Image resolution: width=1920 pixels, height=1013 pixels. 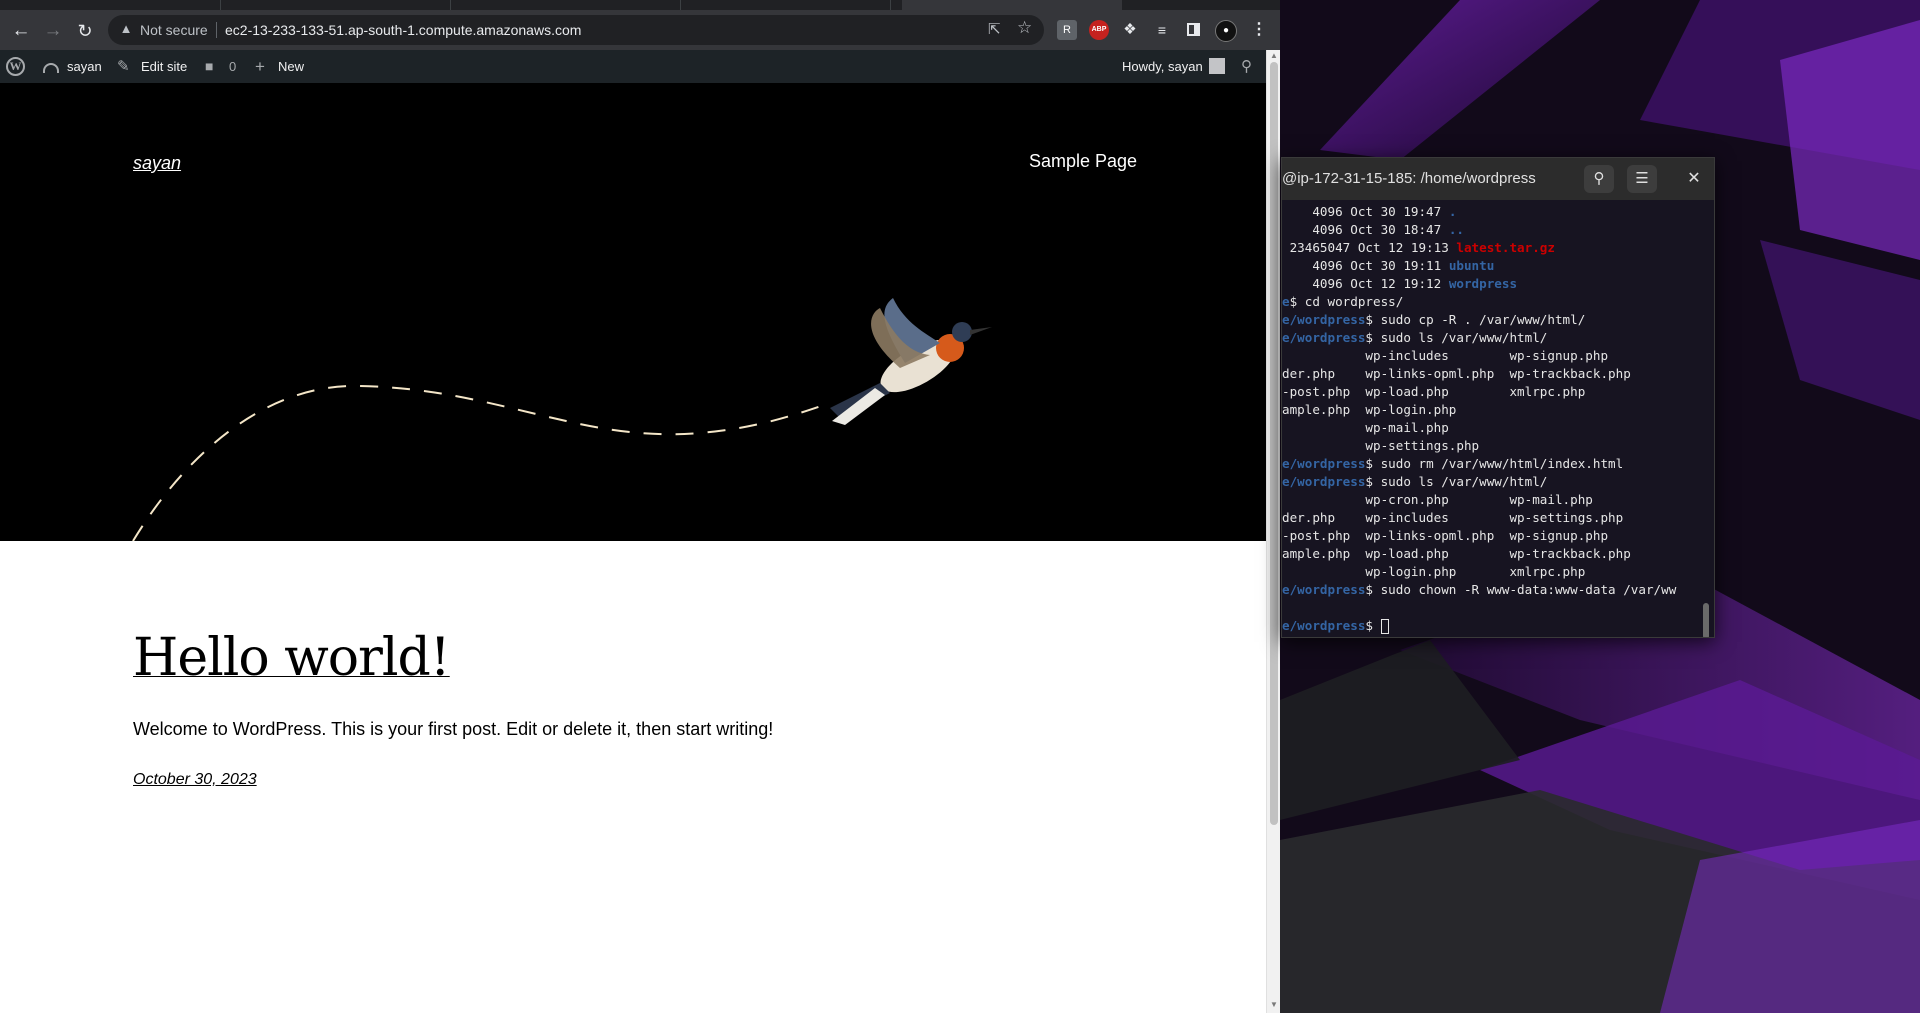 What do you see at coordinates (51, 66) in the screenshot?
I see `dashboard-icon` at bounding box center [51, 66].